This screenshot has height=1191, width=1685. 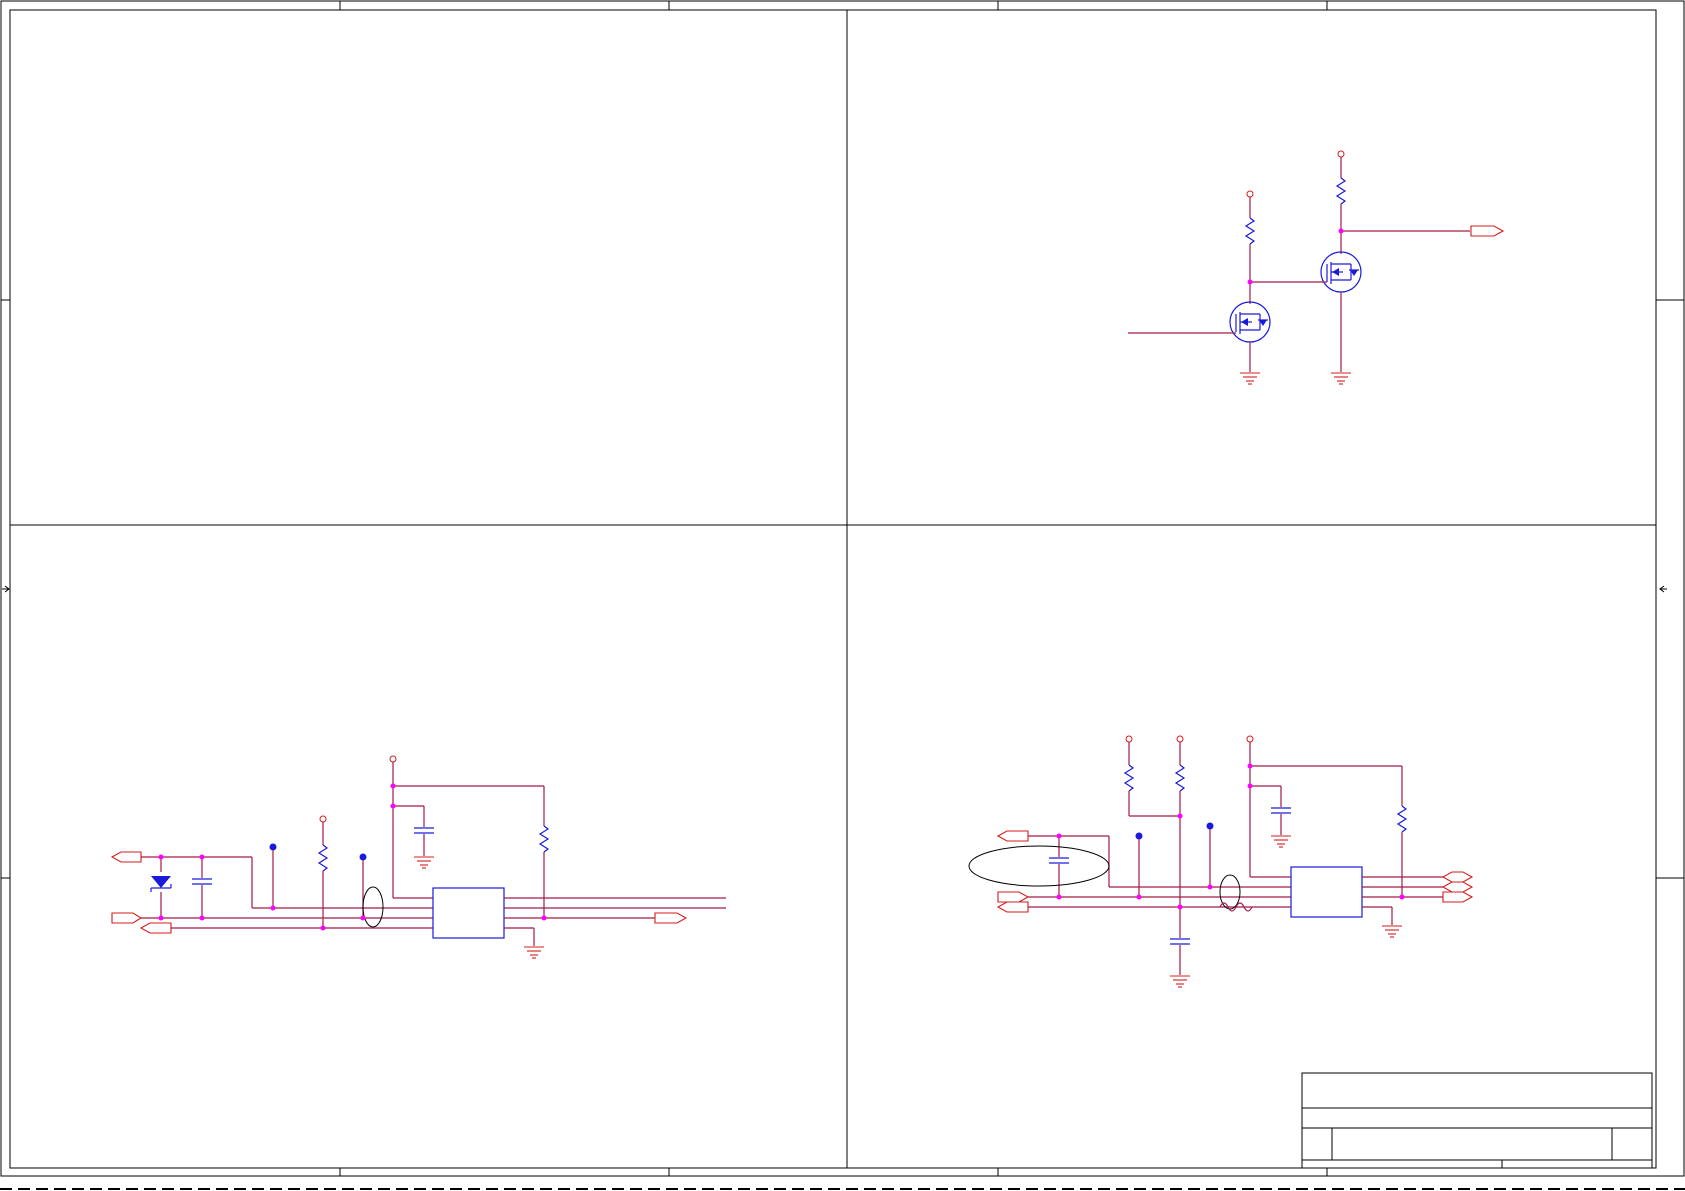 What do you see at coordinates (1477, 1120) in the screenshot?
I see `title-block` at bounding box center [1477, 1120].